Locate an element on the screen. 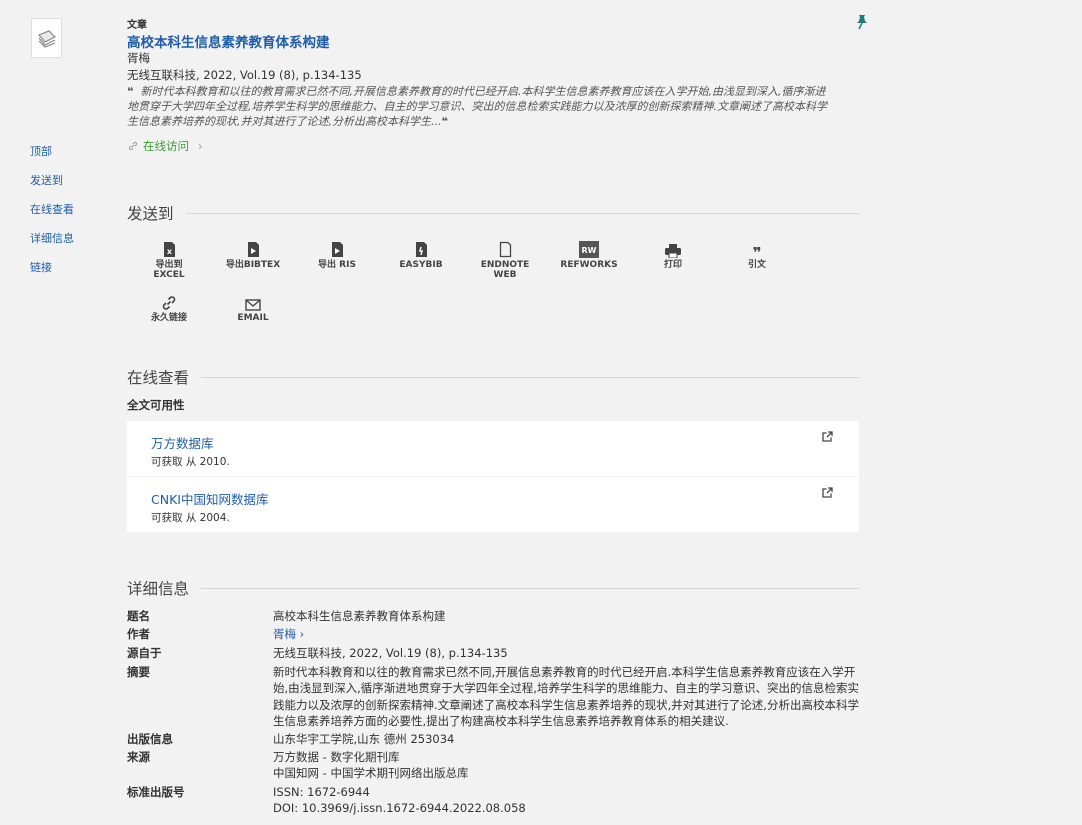  online-access-link: 在线访问 › is located at coordinates (165, 146).